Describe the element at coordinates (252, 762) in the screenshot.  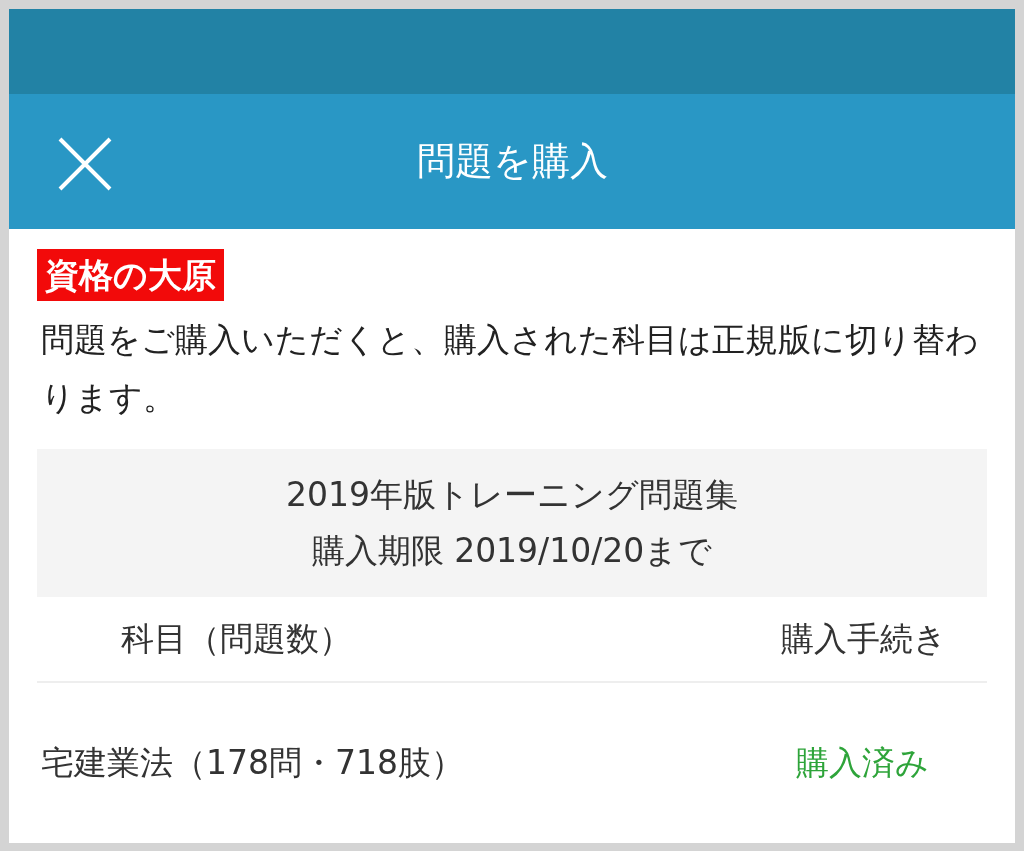
I see `subject-name: 宅建業法（178問・718肢）` at that location.